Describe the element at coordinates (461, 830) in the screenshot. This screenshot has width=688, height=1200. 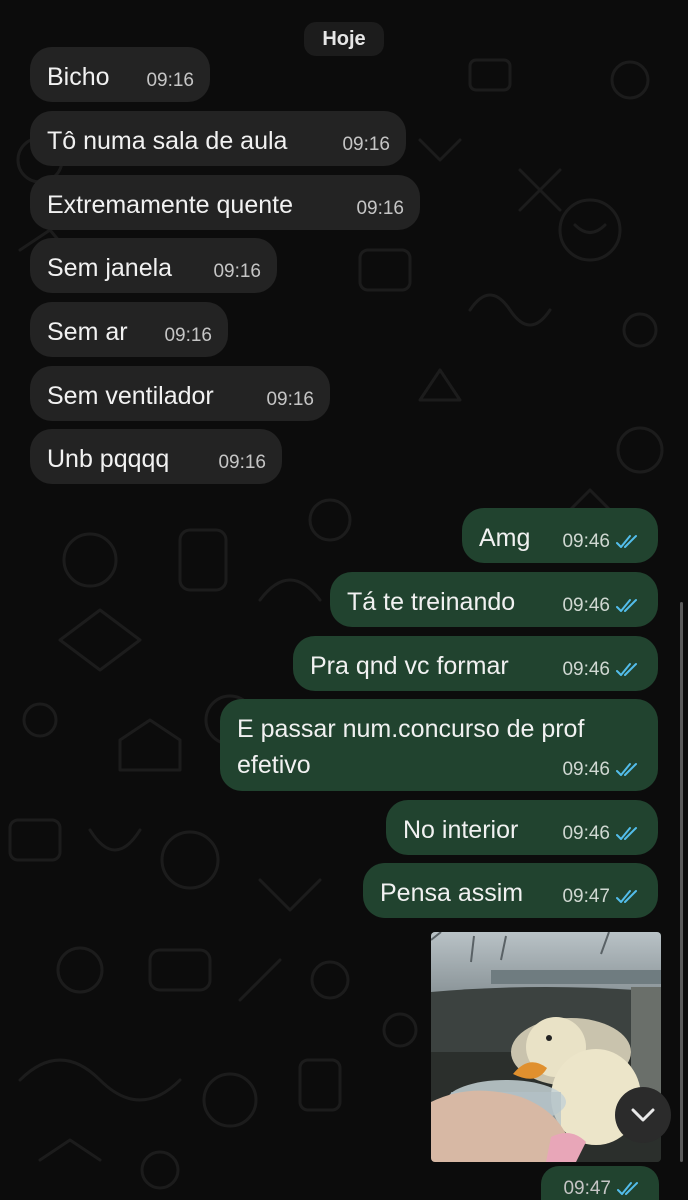
I see `message-text: No interior` at that location.